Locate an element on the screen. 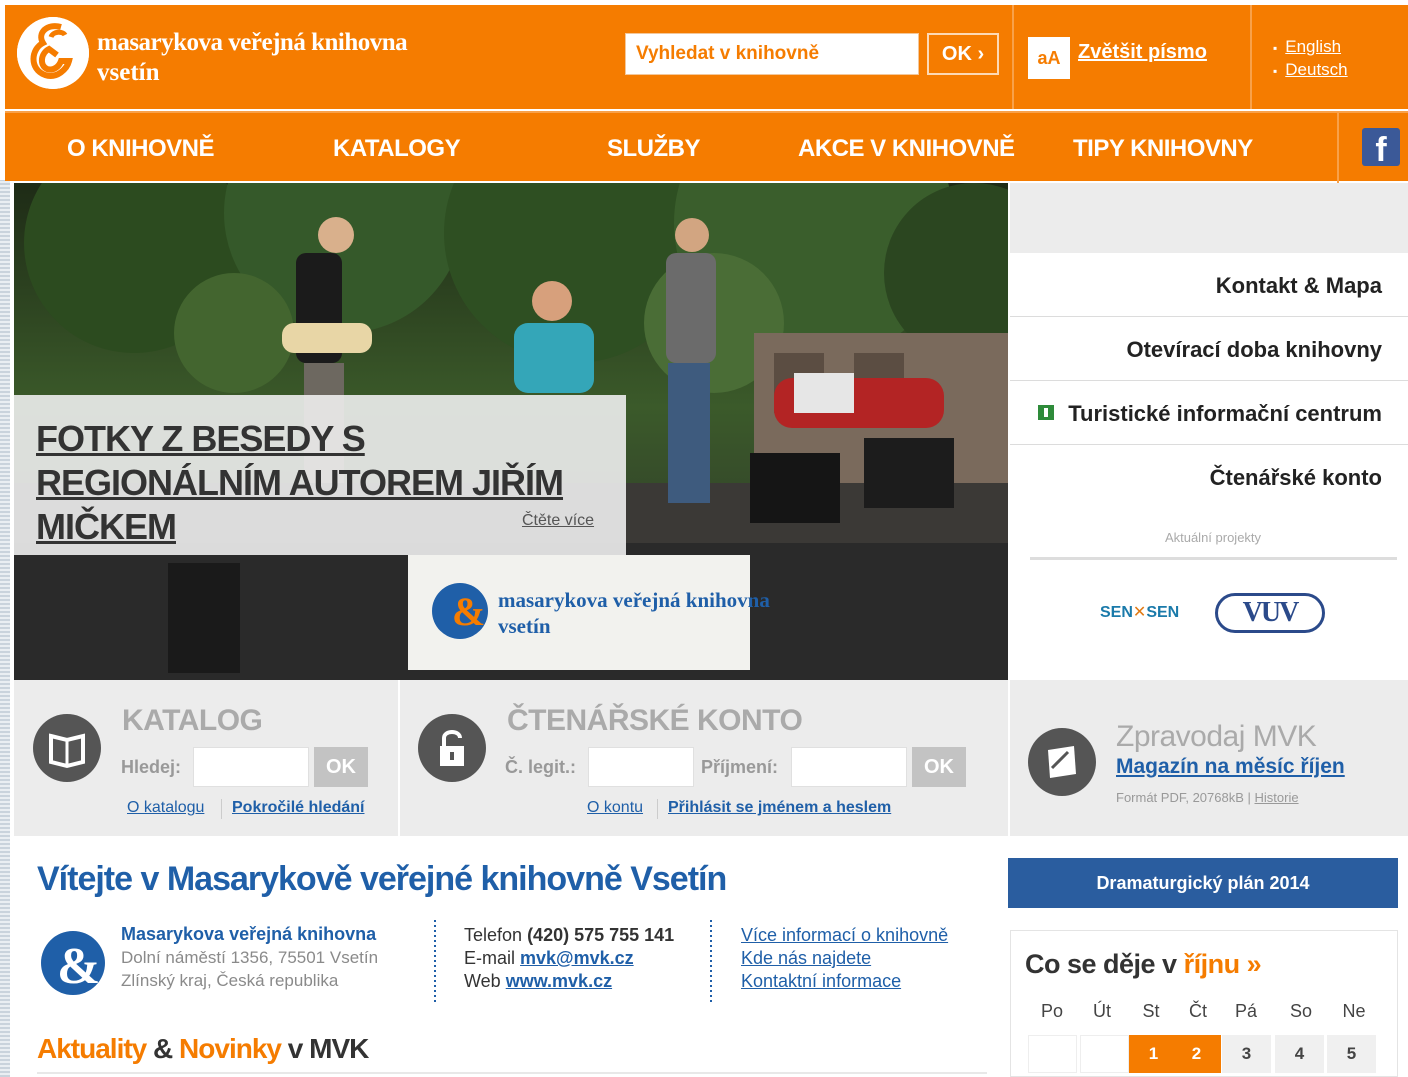 This screenshot has height=1077, width=1408. calendar-weekday: Ne is located at coordinates (1354, 1011).